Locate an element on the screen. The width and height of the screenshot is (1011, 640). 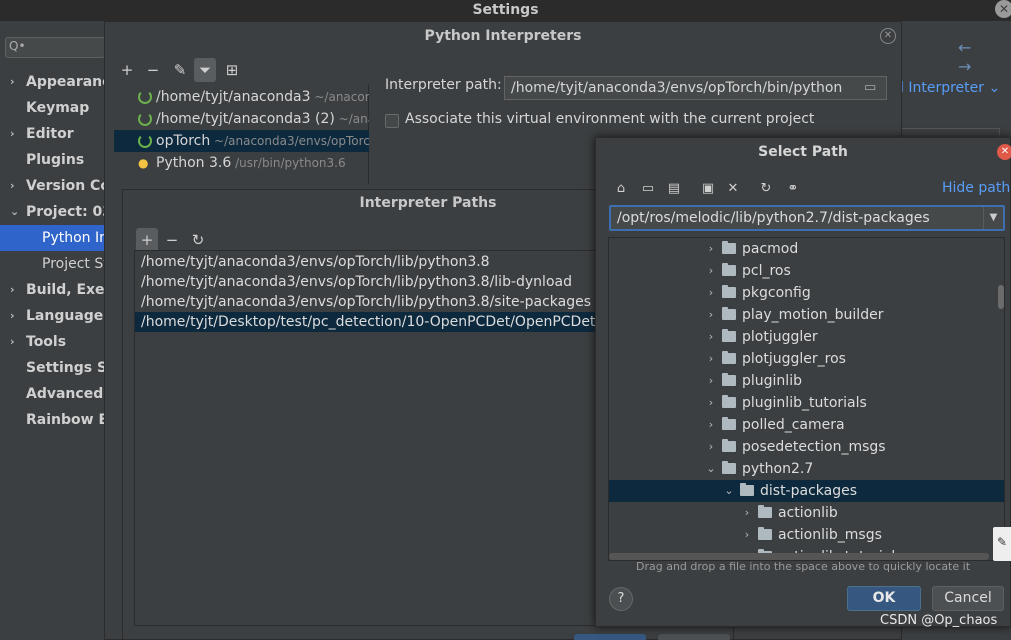
interpreter-name: opTorch is located at coordinates (183, 141).